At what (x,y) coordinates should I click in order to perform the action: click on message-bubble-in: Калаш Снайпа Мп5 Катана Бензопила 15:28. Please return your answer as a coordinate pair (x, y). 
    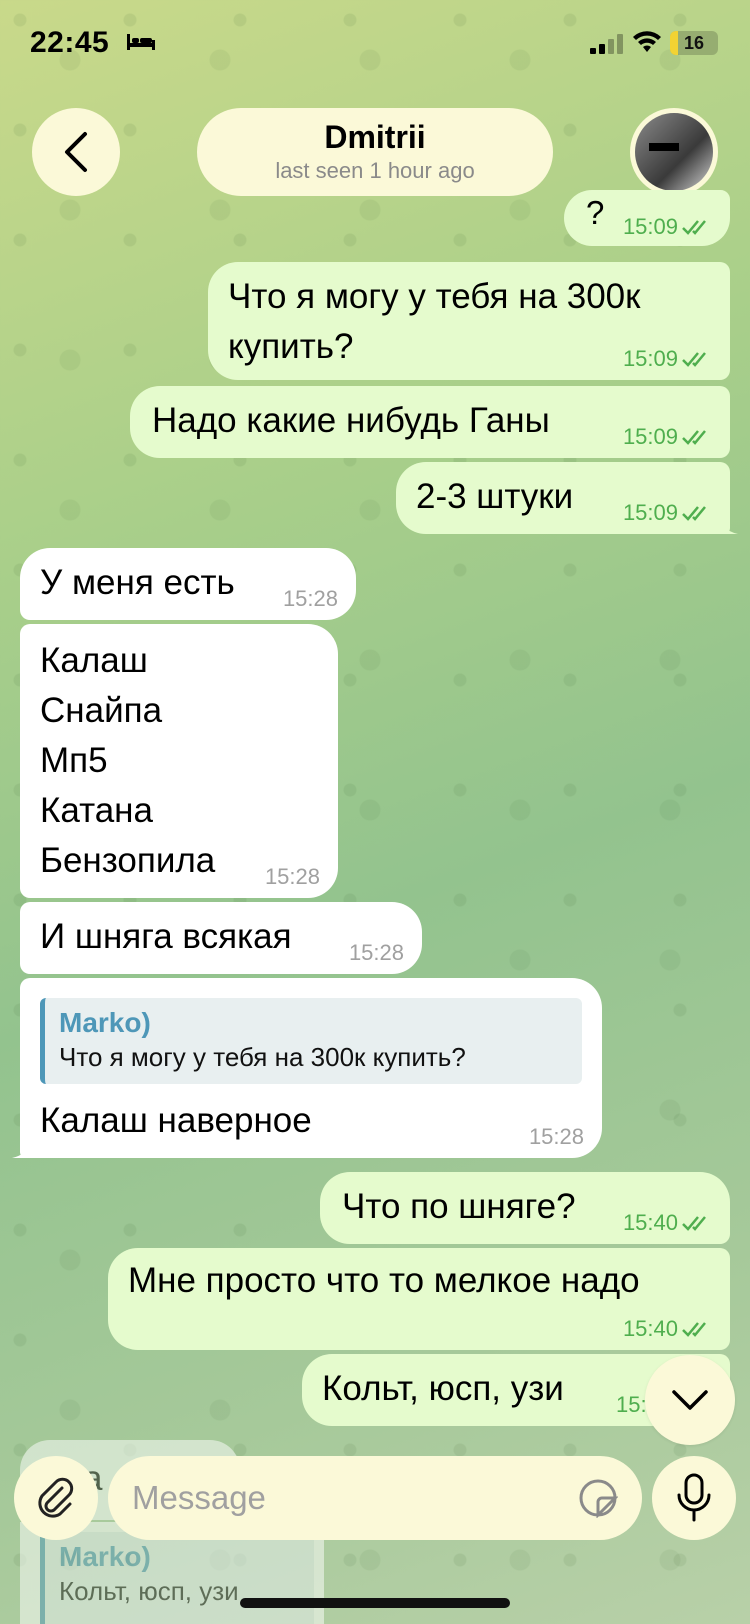
    Looking at the image, I should click on (179, 761).